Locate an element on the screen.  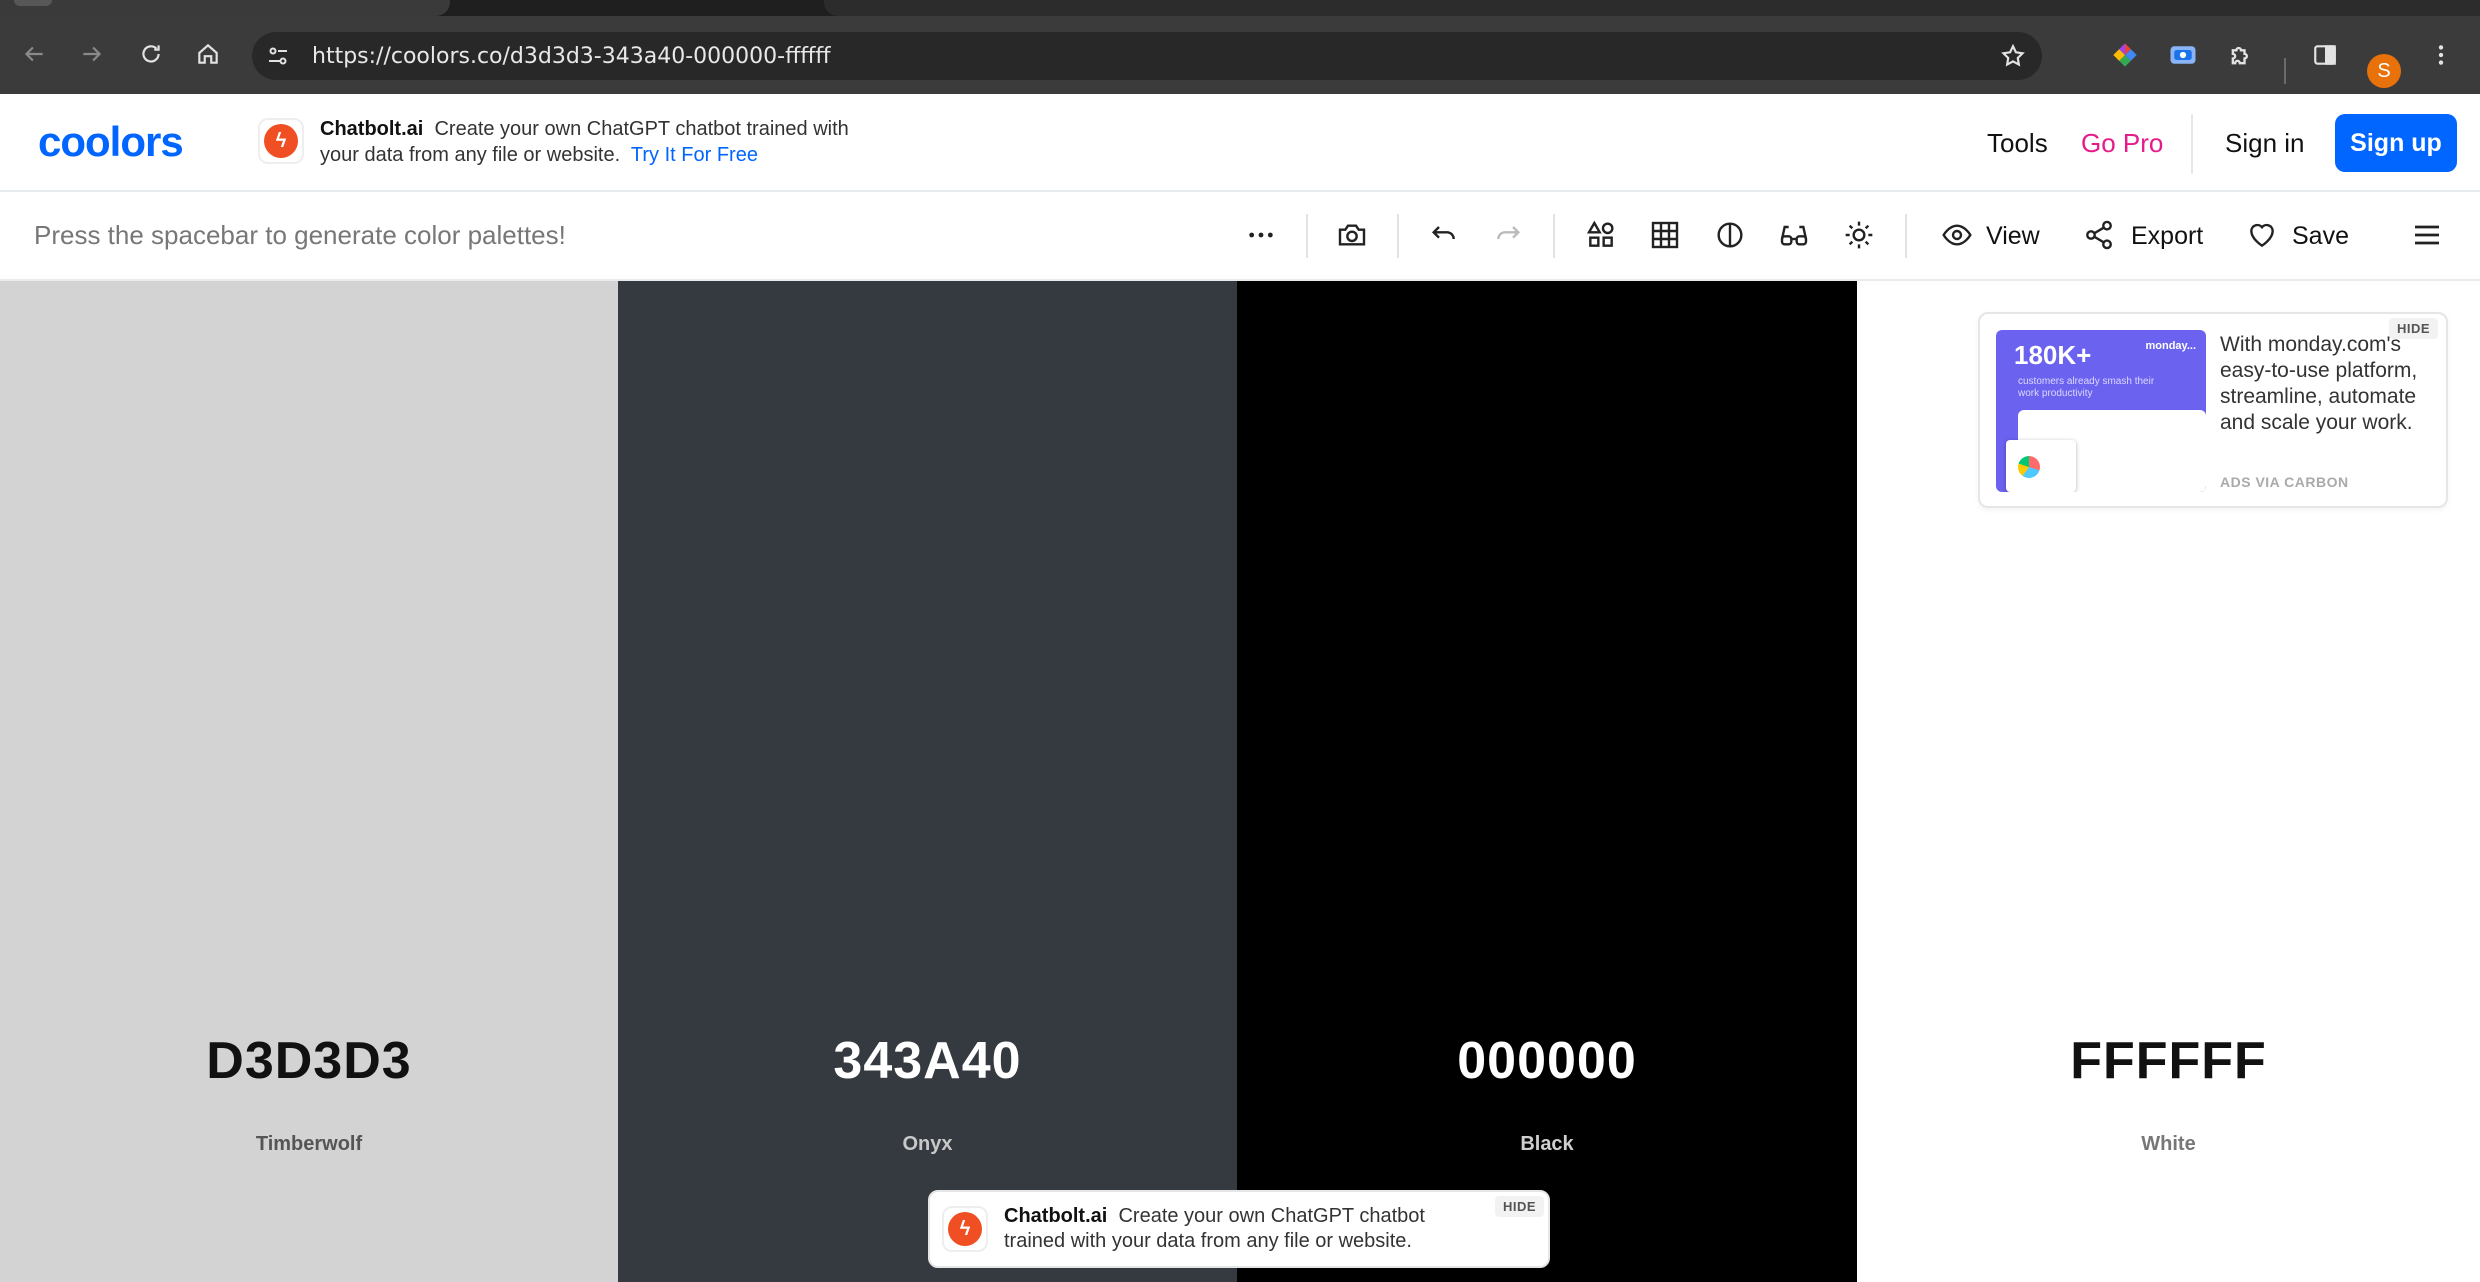
redo-icon is located at coordinates (1509, 235).